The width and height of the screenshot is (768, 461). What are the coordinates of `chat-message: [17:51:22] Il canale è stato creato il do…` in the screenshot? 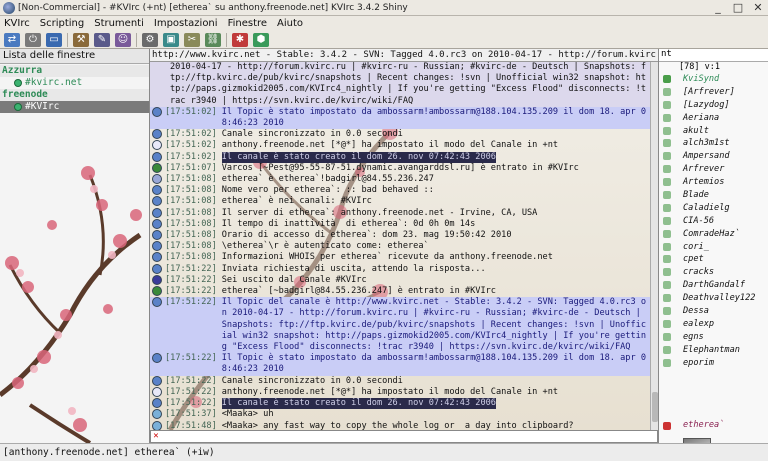 It's located at (400, 404).